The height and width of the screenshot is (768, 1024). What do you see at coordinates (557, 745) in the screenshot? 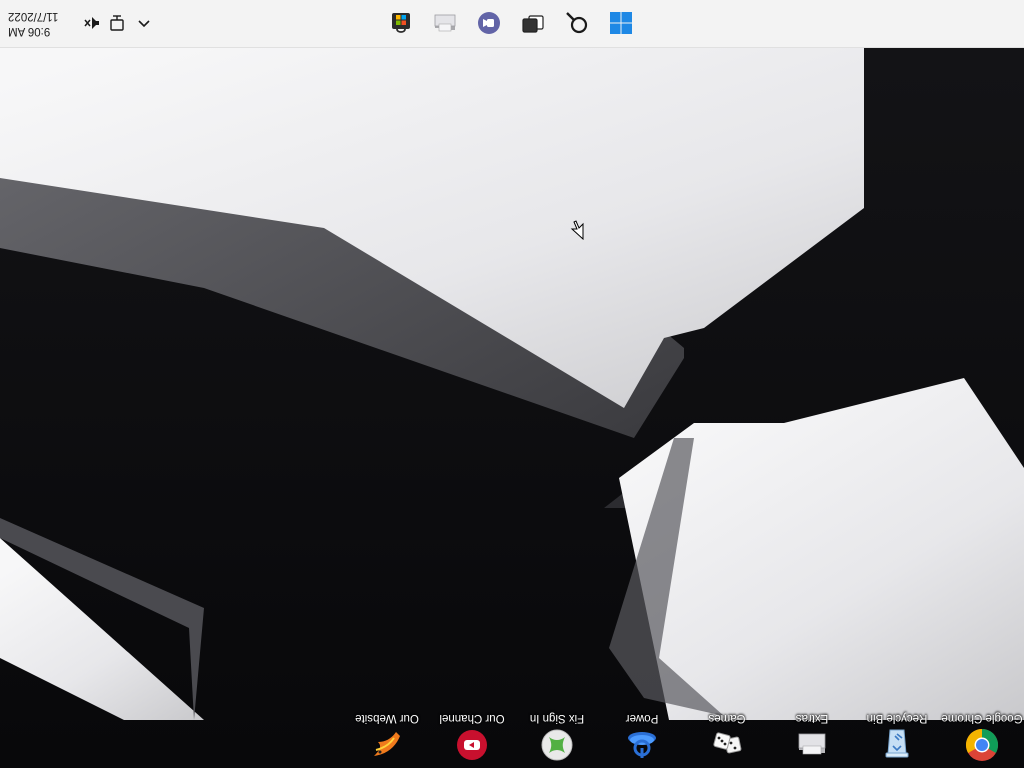
I see `xbox-icon` at bounding box center [557, 745].